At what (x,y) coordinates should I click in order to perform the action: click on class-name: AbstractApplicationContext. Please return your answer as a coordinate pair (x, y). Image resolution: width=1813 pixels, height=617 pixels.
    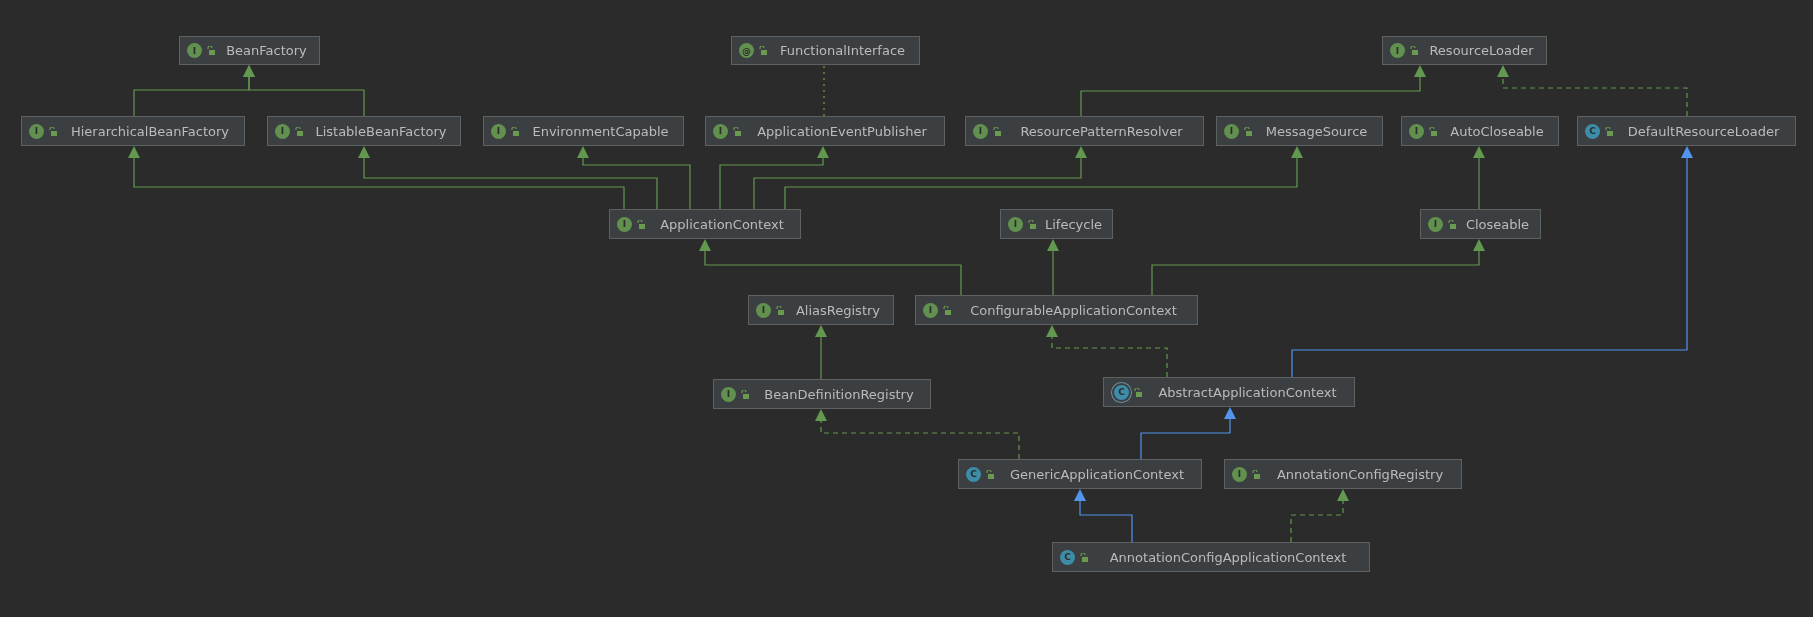
    Looking at the image, I should click on (1247, 392).